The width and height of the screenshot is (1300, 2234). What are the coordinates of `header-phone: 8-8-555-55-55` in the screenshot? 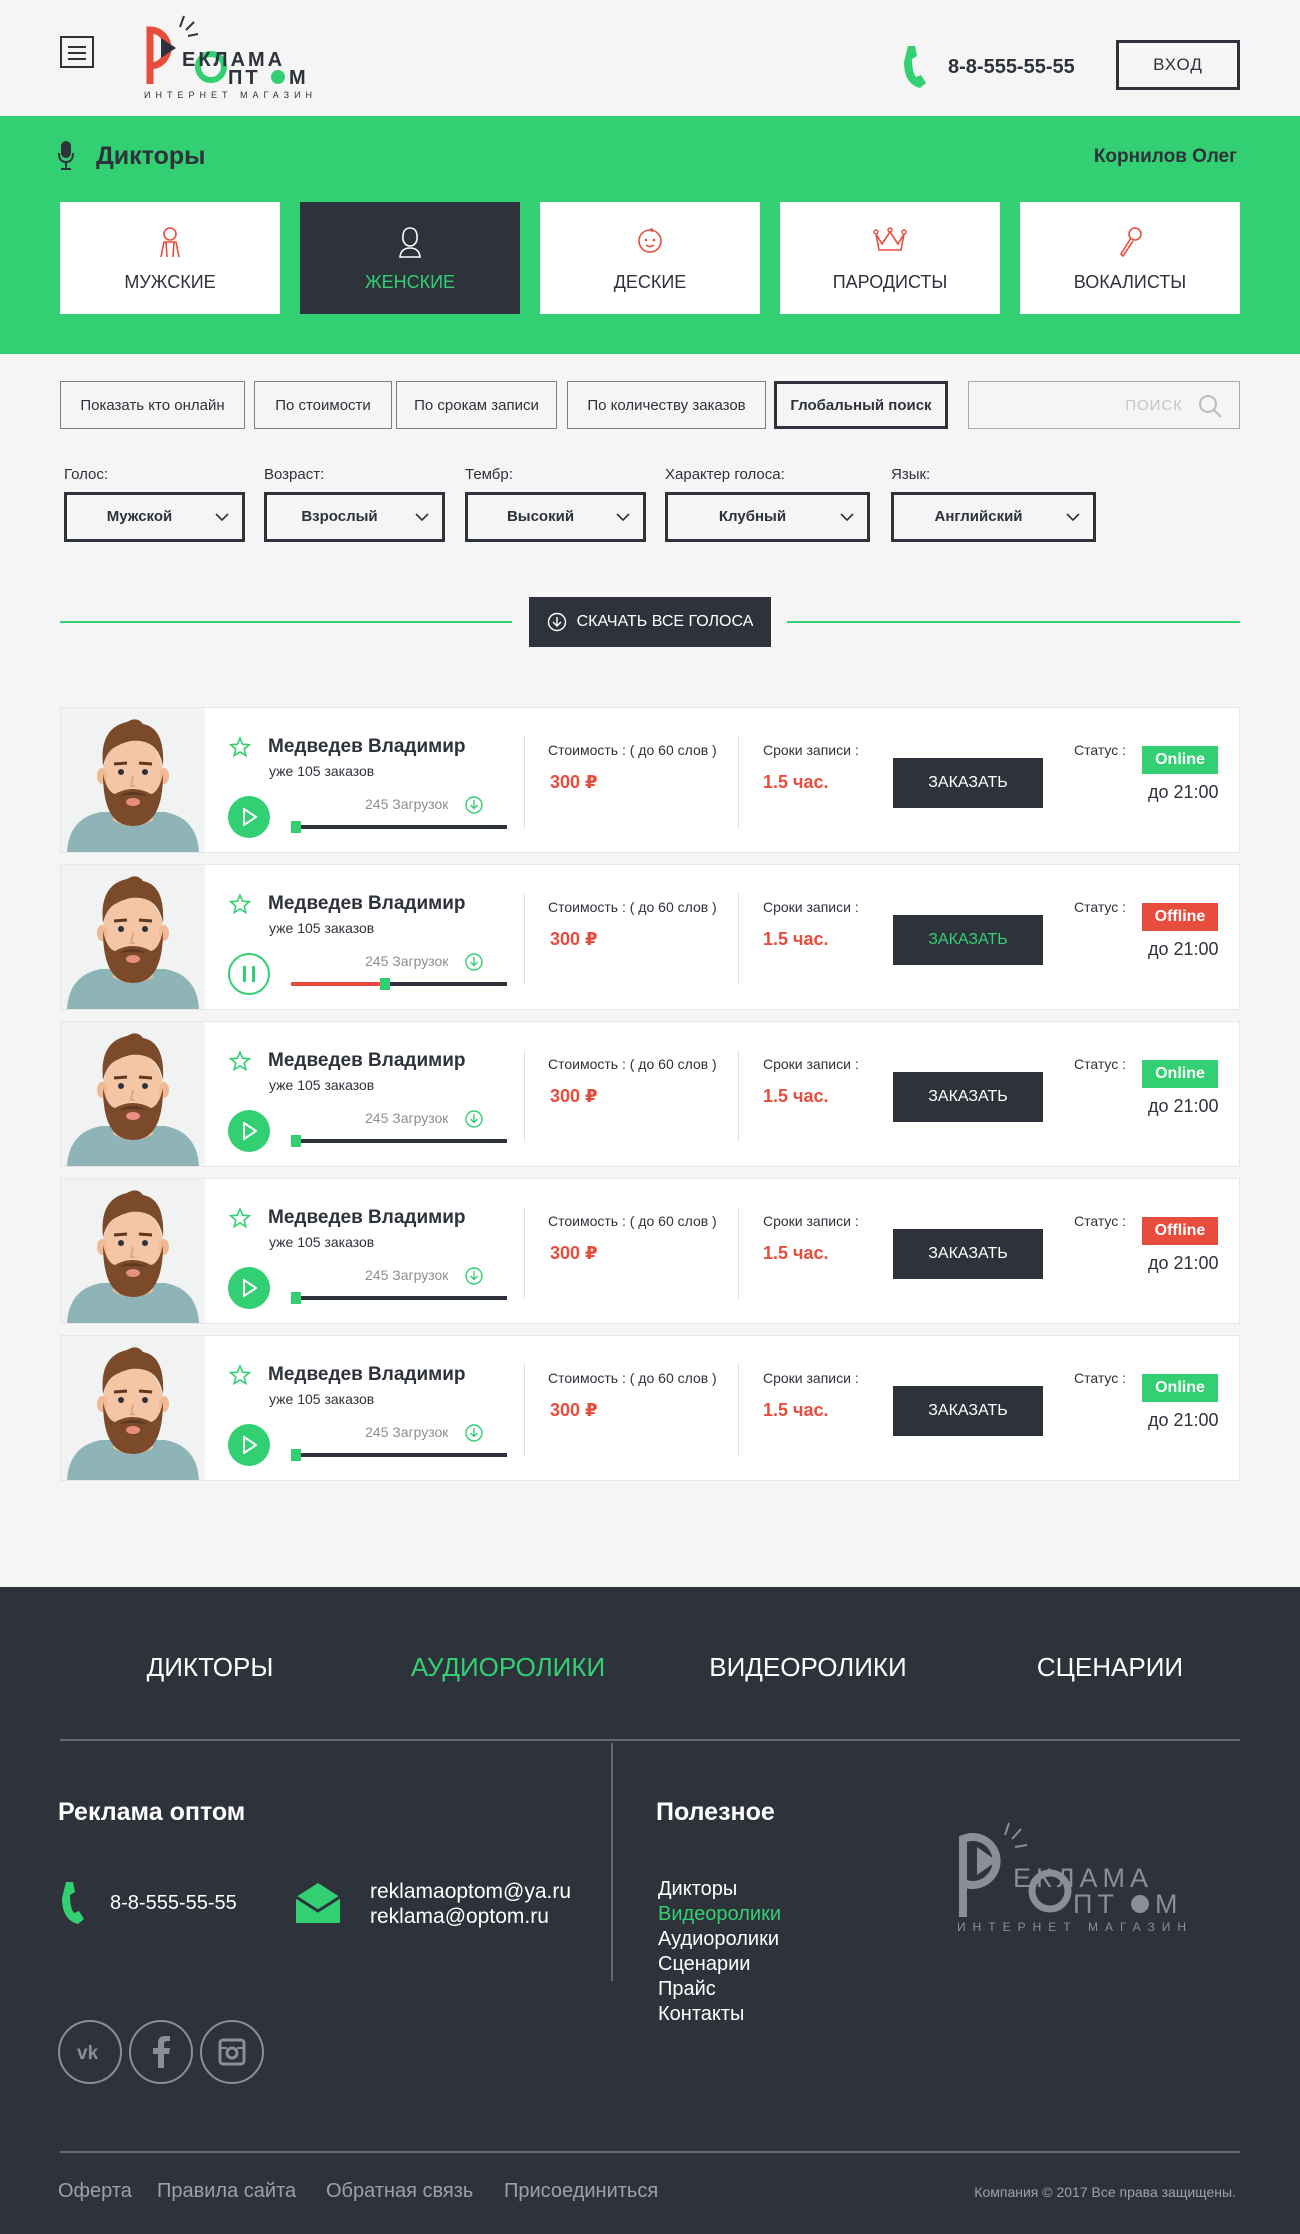 It's located at (987, 67).